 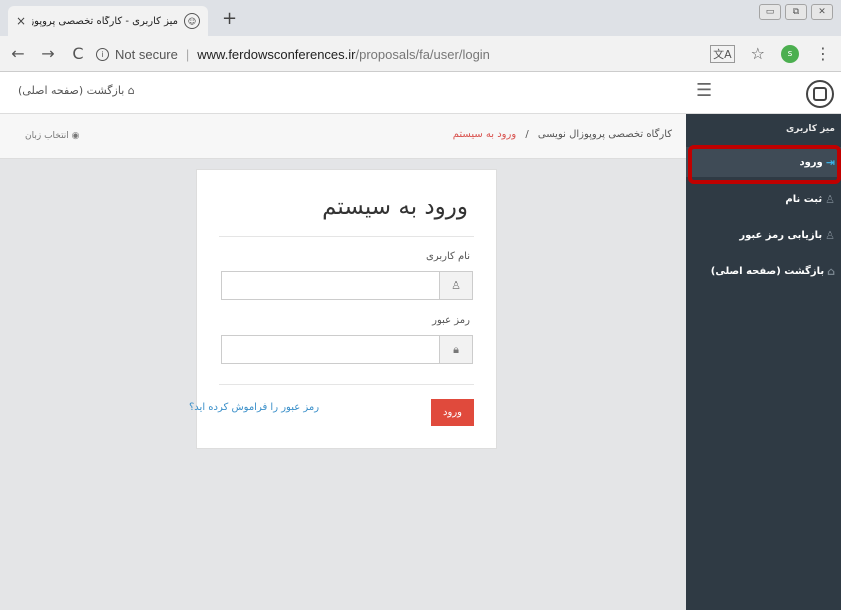 I want to click on breadcrumb-item-current: ورود به سیستم, so click(x=484, y=134).